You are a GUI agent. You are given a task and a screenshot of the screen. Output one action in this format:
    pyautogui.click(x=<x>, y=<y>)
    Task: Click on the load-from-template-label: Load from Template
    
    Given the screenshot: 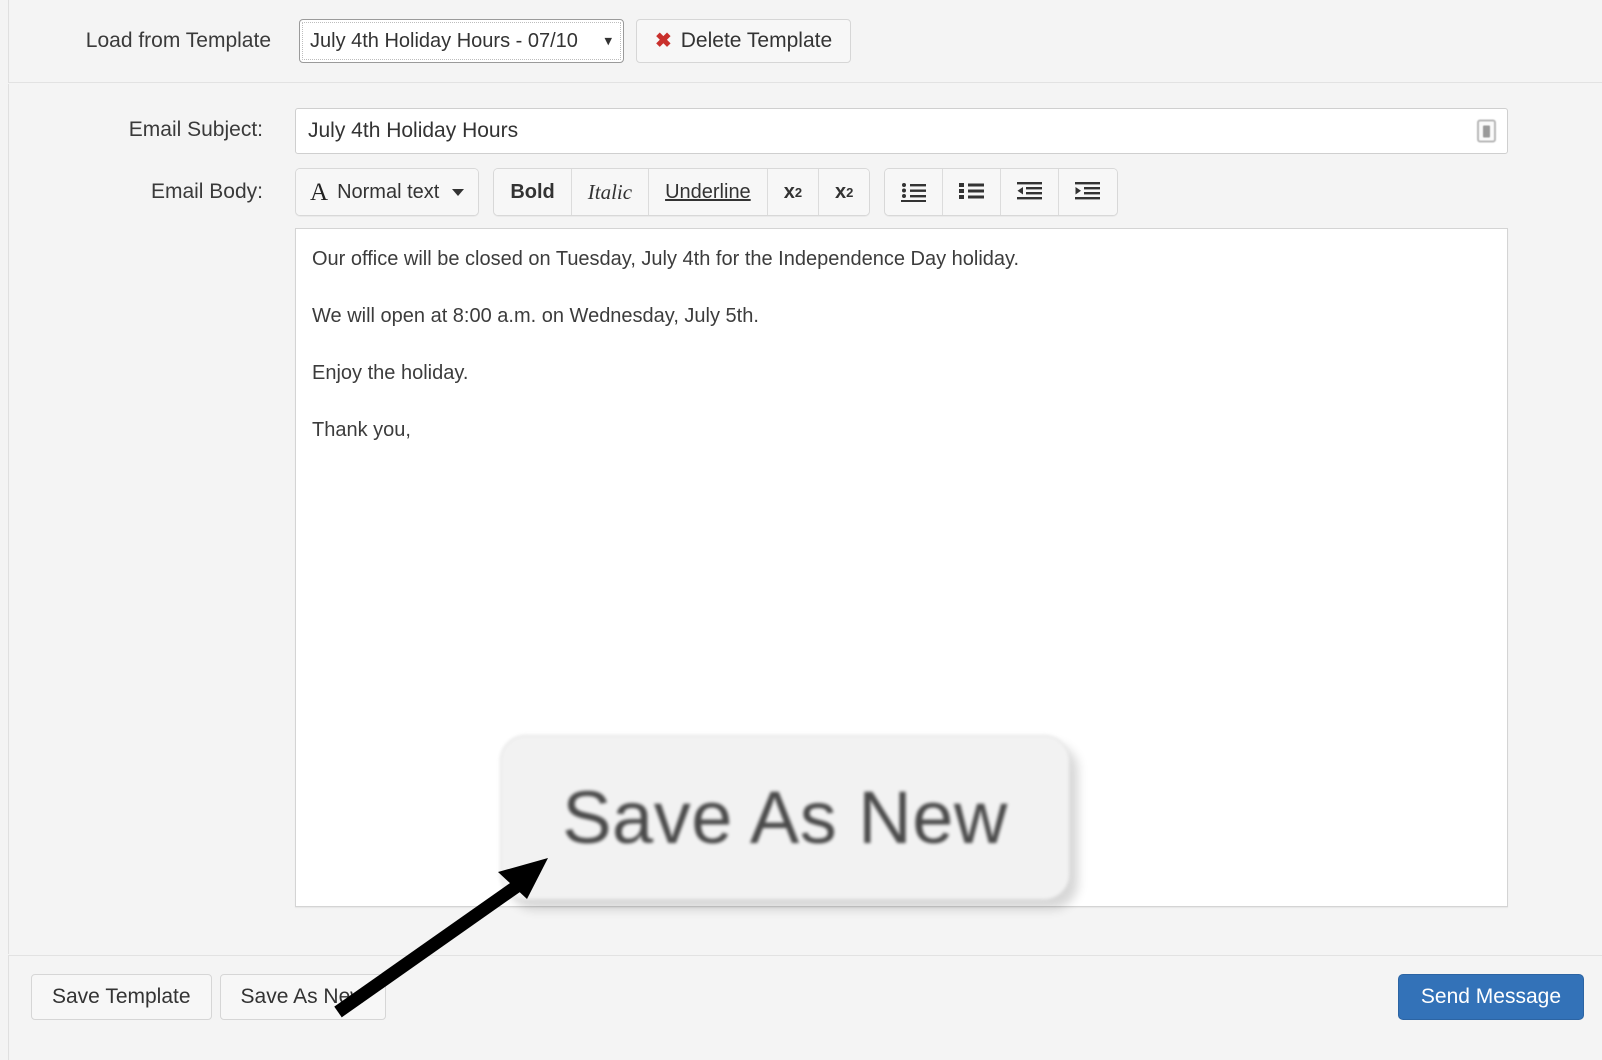 What is the action you would take?
    pyautogui.click(x=178, y=40)
    